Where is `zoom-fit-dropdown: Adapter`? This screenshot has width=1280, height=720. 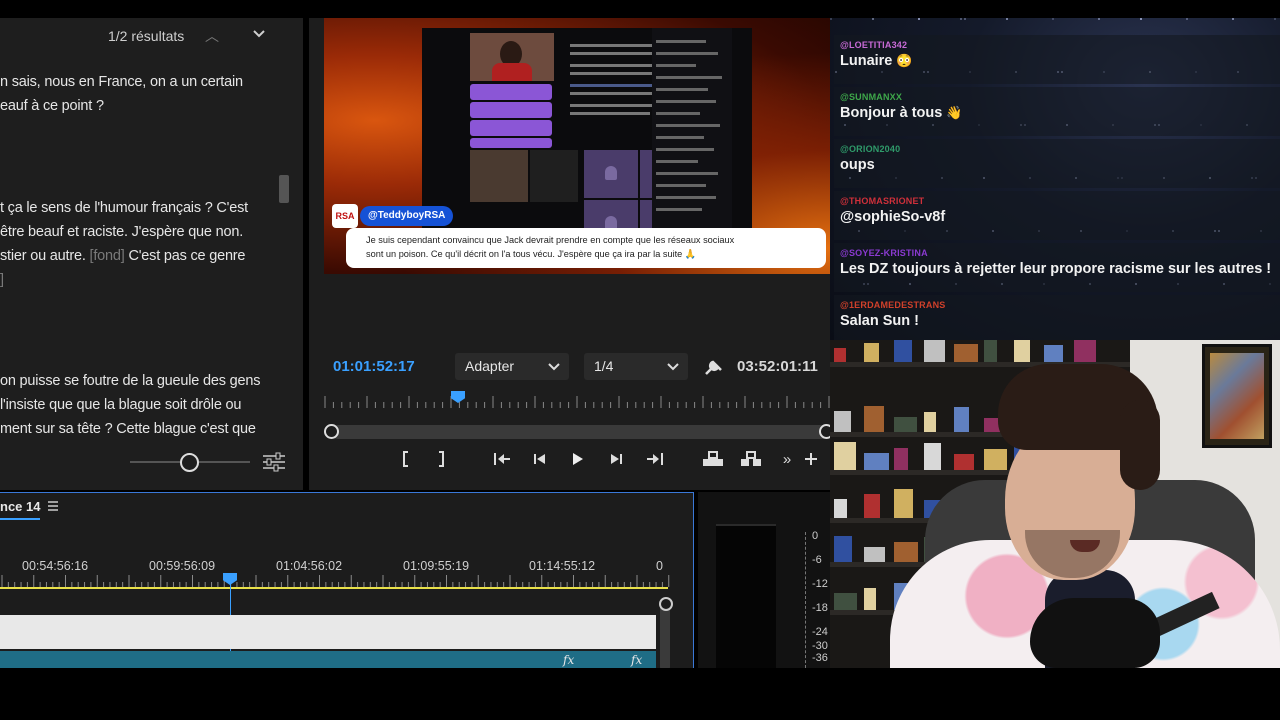 zoom-fit-dropdown: Adapter is located at coordinates (512, 366).